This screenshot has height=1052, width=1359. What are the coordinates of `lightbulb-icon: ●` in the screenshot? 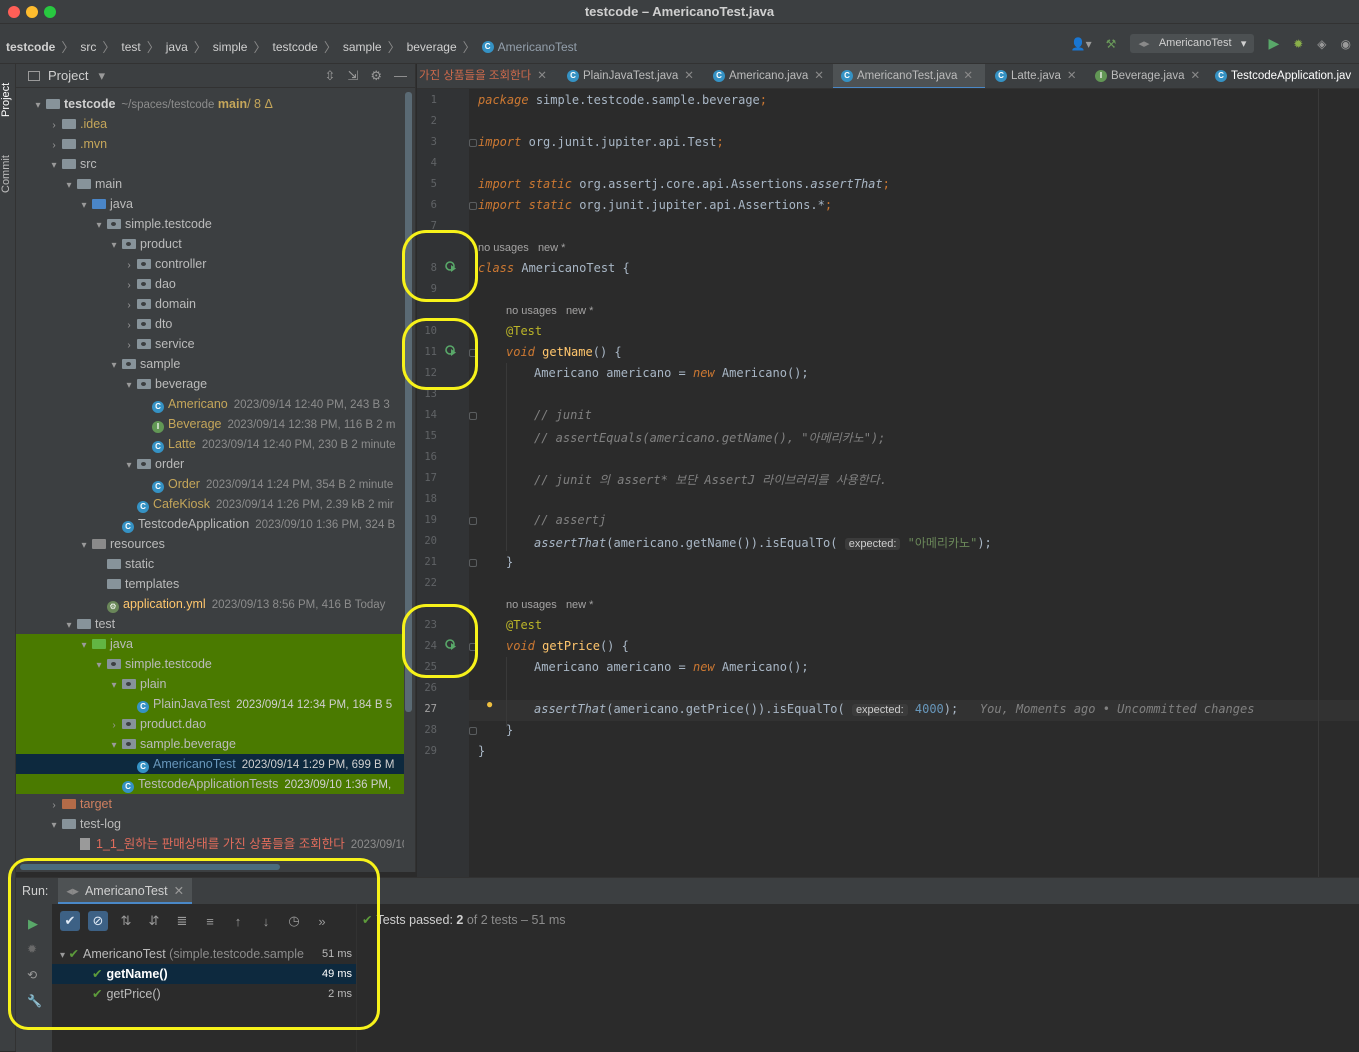 It's located at (489, 704).